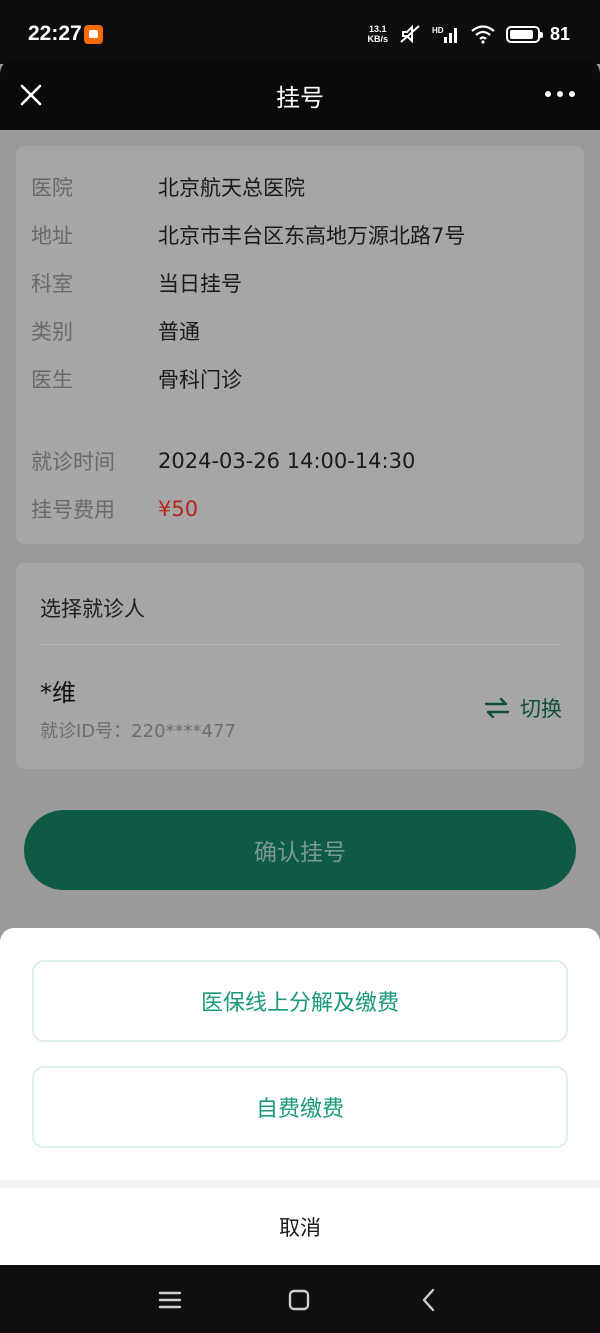 This screenshot has height=1333, width=600. Describe the element at coordinates (115, 331) in the screenshot. I see `info-row-category: 类别 普通` at that location.